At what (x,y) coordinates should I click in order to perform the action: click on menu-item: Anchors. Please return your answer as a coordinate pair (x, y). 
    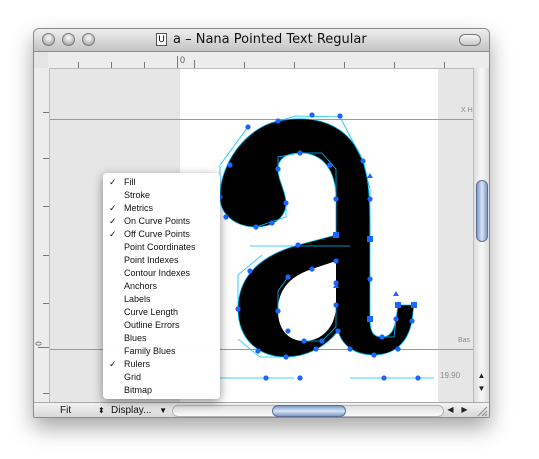
    Looking at the image, I should click on (161, 286).